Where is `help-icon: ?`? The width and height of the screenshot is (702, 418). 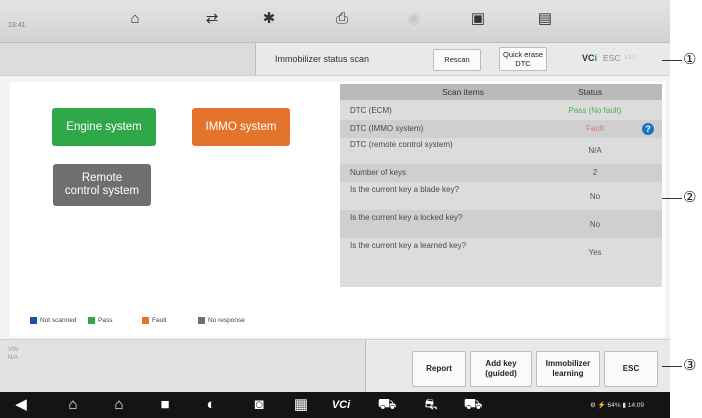
help-icon: ? is located at coordinates (648, 129).